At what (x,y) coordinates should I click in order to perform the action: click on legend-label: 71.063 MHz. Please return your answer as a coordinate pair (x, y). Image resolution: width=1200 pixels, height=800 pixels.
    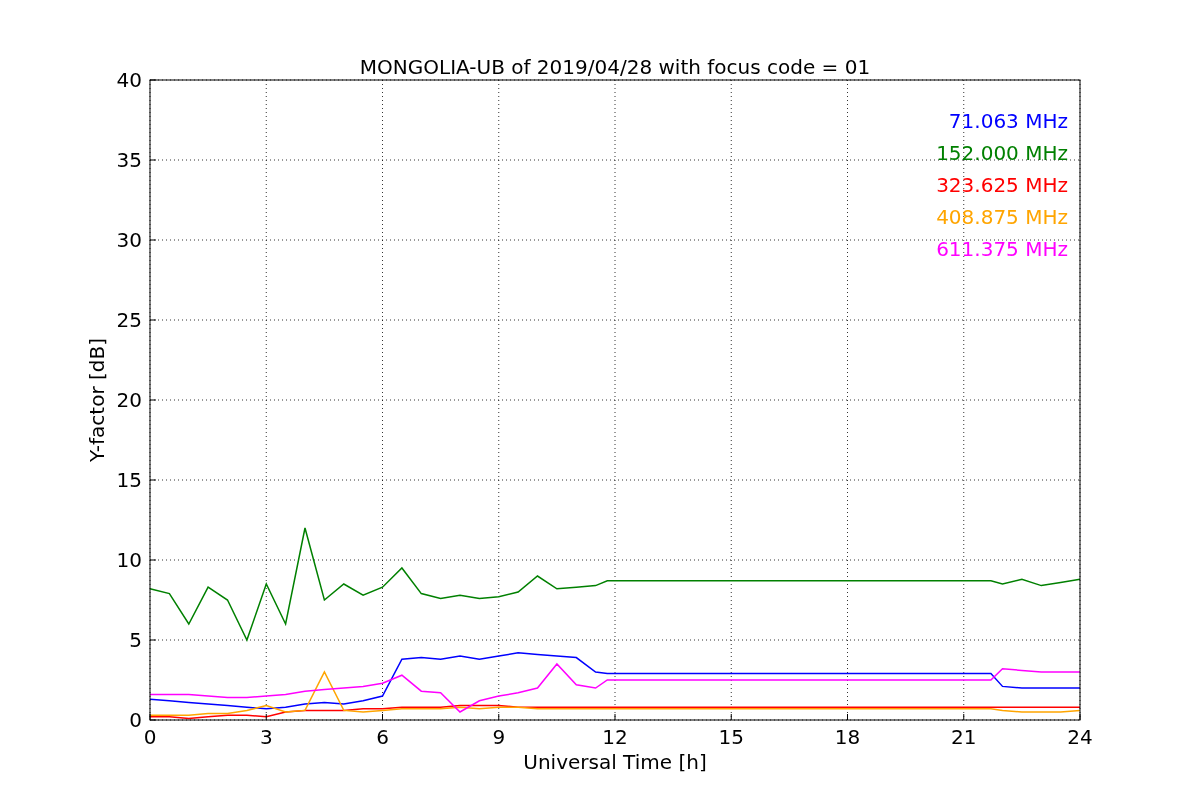
    Looking at the image, I should click on (1008, 121).